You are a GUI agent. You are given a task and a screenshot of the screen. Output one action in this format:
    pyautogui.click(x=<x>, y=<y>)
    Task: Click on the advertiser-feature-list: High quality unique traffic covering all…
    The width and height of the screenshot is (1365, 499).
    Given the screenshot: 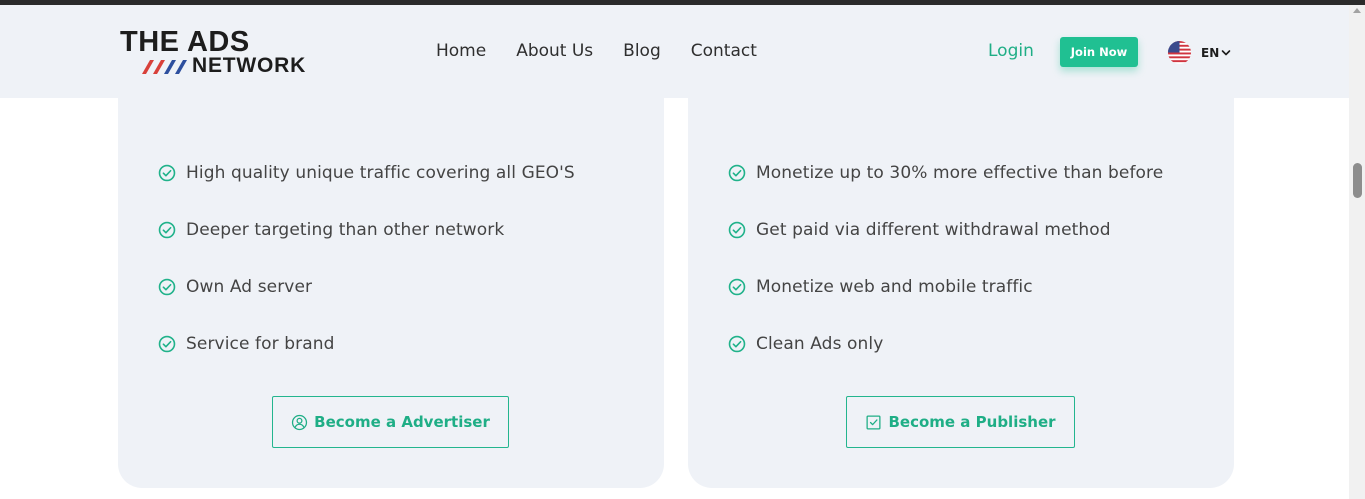 What is the action you would take?
    pyautogui.click(x=366, y=258)
    